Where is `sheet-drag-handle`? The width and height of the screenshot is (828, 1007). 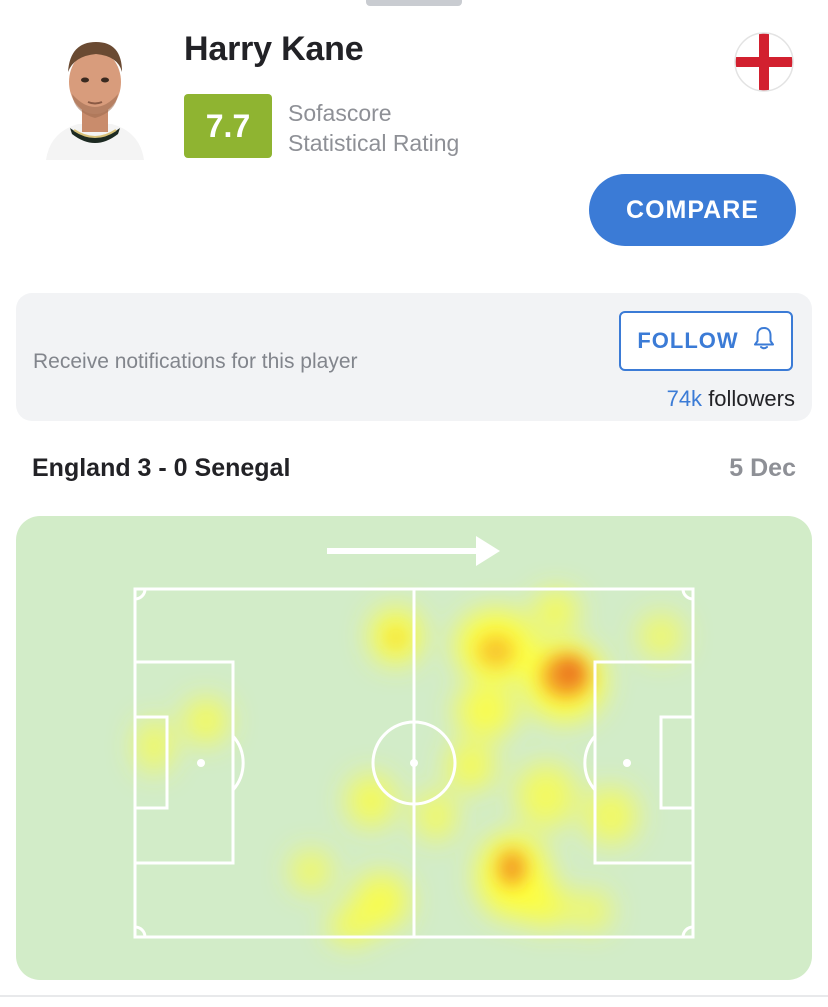
sheet-drag-handle is located at coordinates (414, 3).